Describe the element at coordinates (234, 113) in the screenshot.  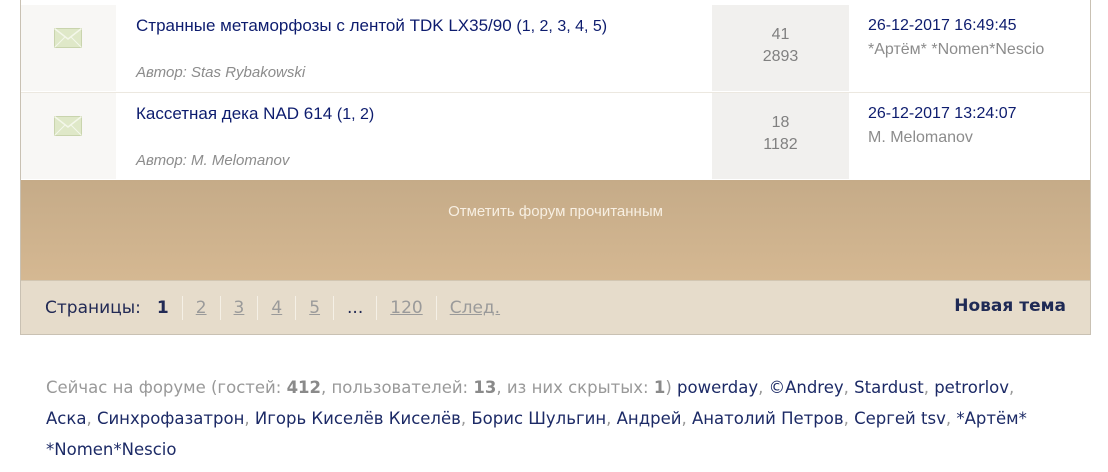
I see `topic-title: Кассетная дека NAD 614` at that location.